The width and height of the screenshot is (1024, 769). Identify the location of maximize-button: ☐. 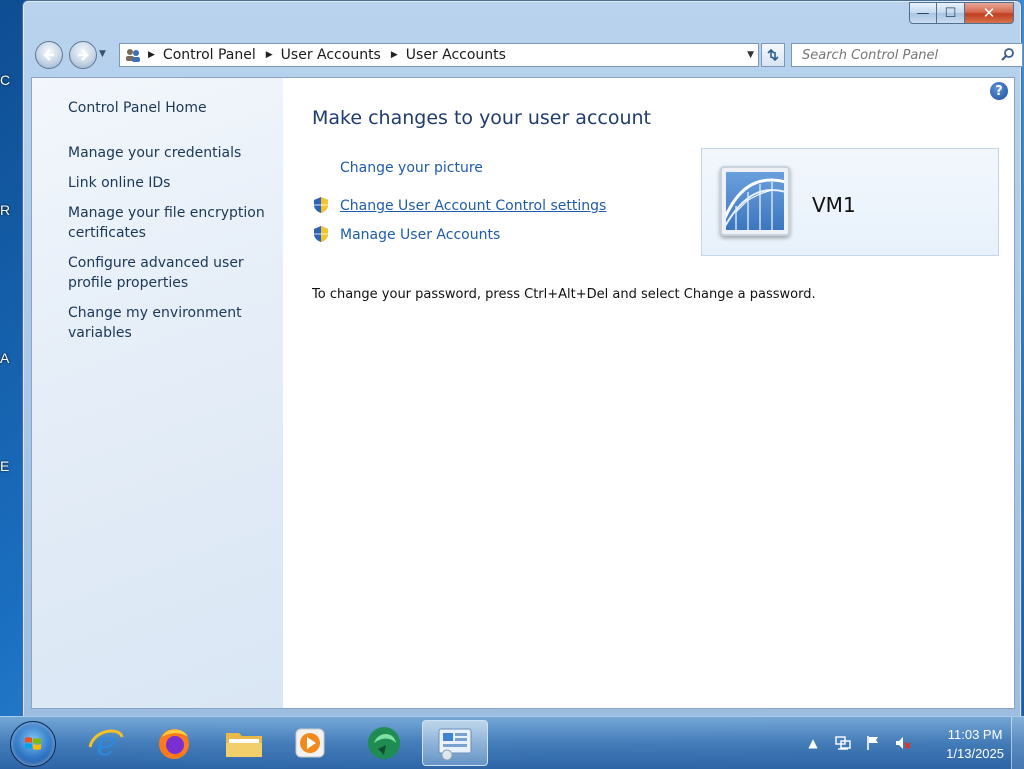
(951, 13).